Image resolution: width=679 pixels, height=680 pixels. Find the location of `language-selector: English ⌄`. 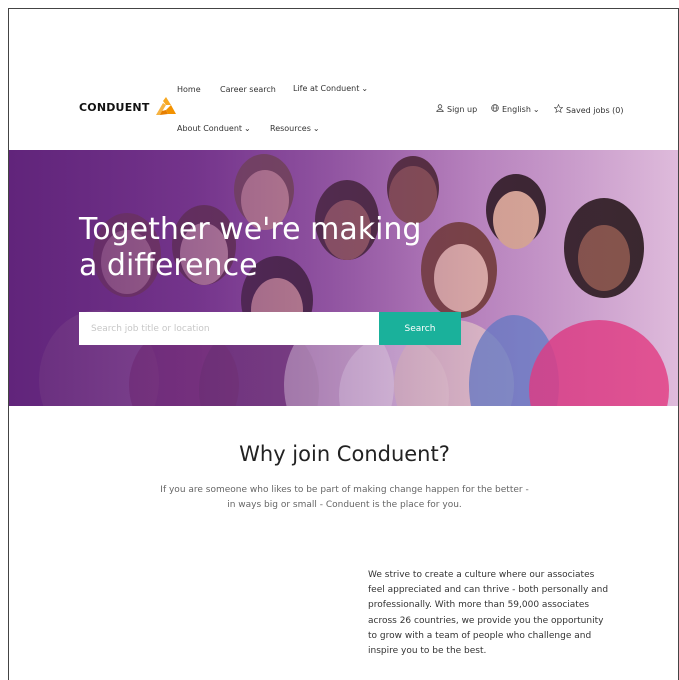

language-selector: English ⌄ is located at coordinates (515, 109).